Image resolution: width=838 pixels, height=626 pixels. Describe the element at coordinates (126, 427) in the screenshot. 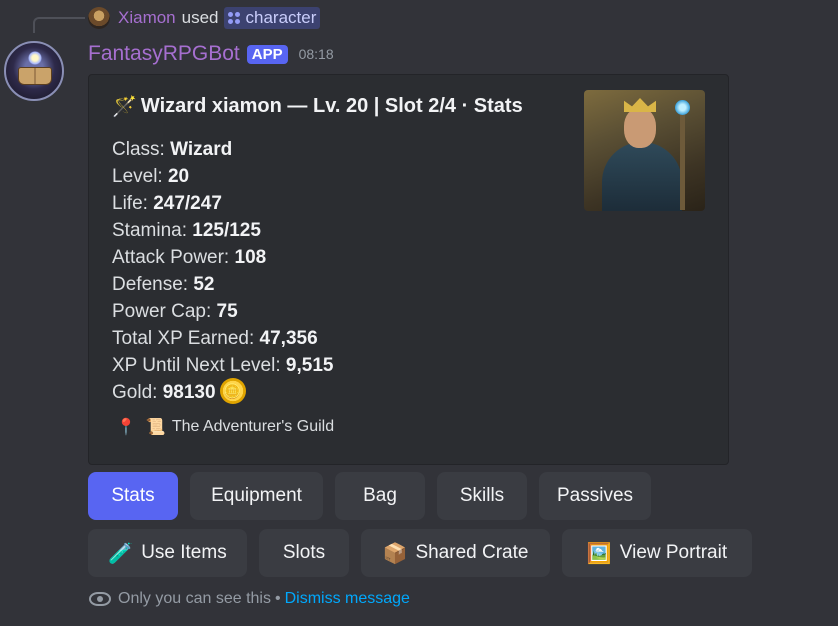

I see `pin-icon: 📍` at that location.